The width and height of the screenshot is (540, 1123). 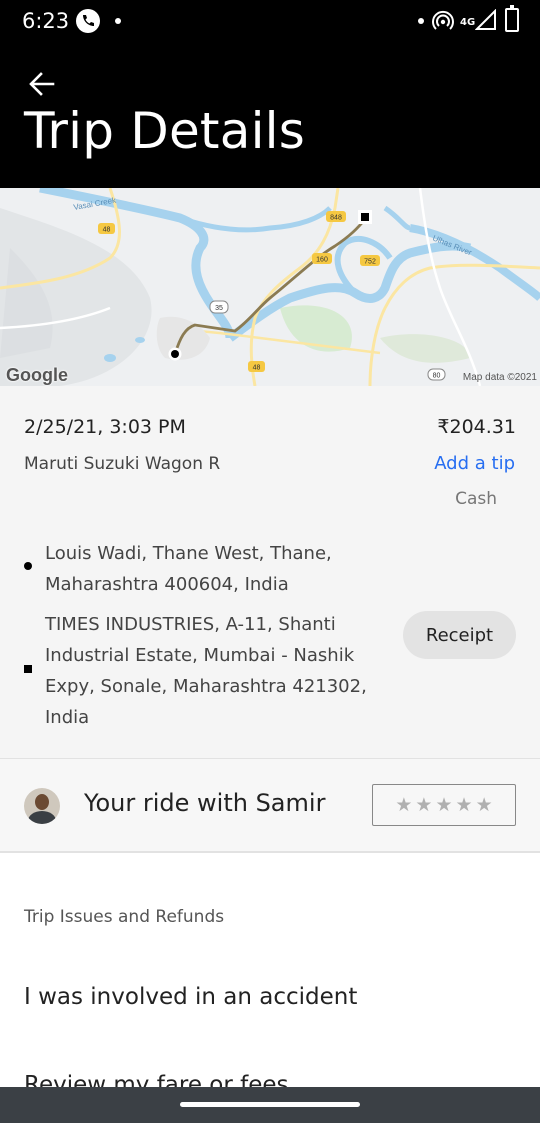 What do you see at coordinates (474, 463) in the screenshot?
I see `add-tip-link: Add a tip` at bounding box center [474, 463].